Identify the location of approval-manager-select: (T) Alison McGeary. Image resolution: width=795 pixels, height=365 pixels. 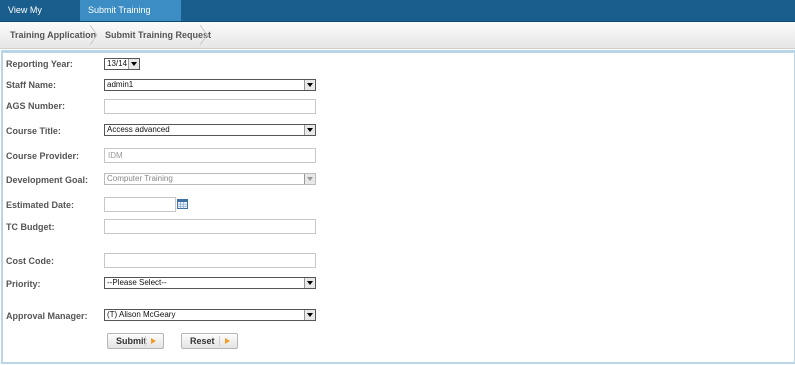
(210, 315).